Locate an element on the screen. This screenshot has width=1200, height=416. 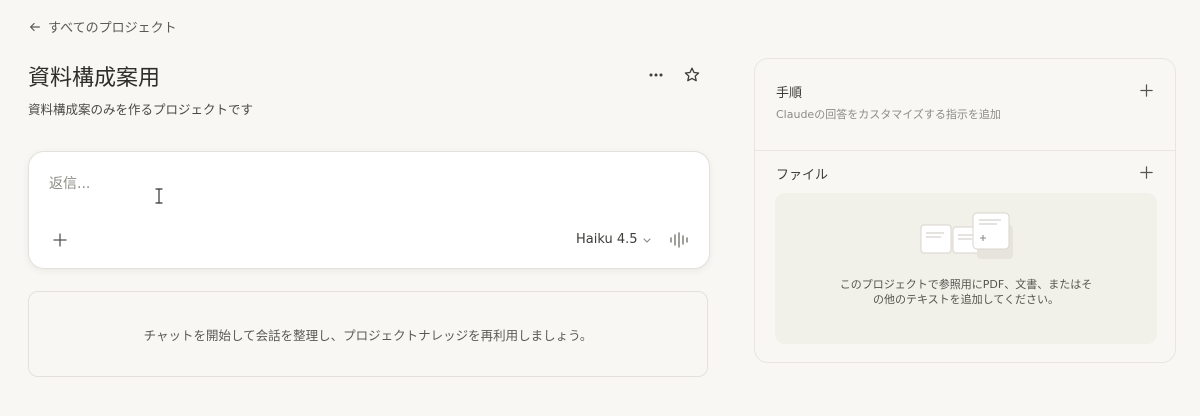
chats-empty-state: チャットを開始して会話を整理し、プロジェクトナレッジを再利用しましょう。 is located at coordinates (368, 334).